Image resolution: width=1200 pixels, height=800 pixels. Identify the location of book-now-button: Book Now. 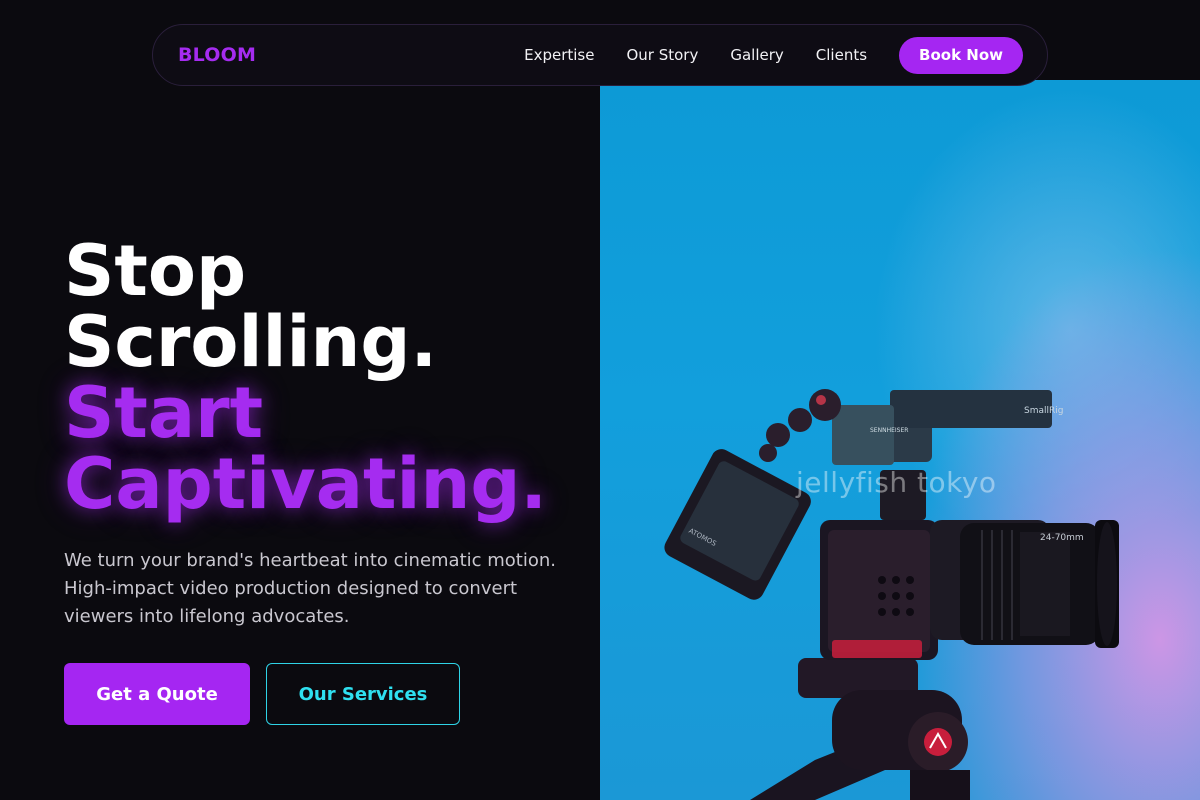
(961, 55).